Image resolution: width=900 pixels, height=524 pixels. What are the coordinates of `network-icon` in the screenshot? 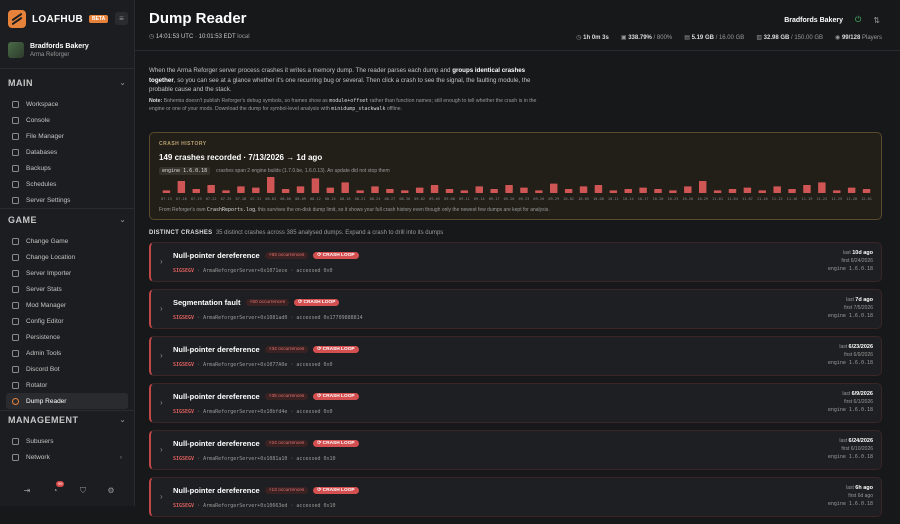 It's located at (15, 457).